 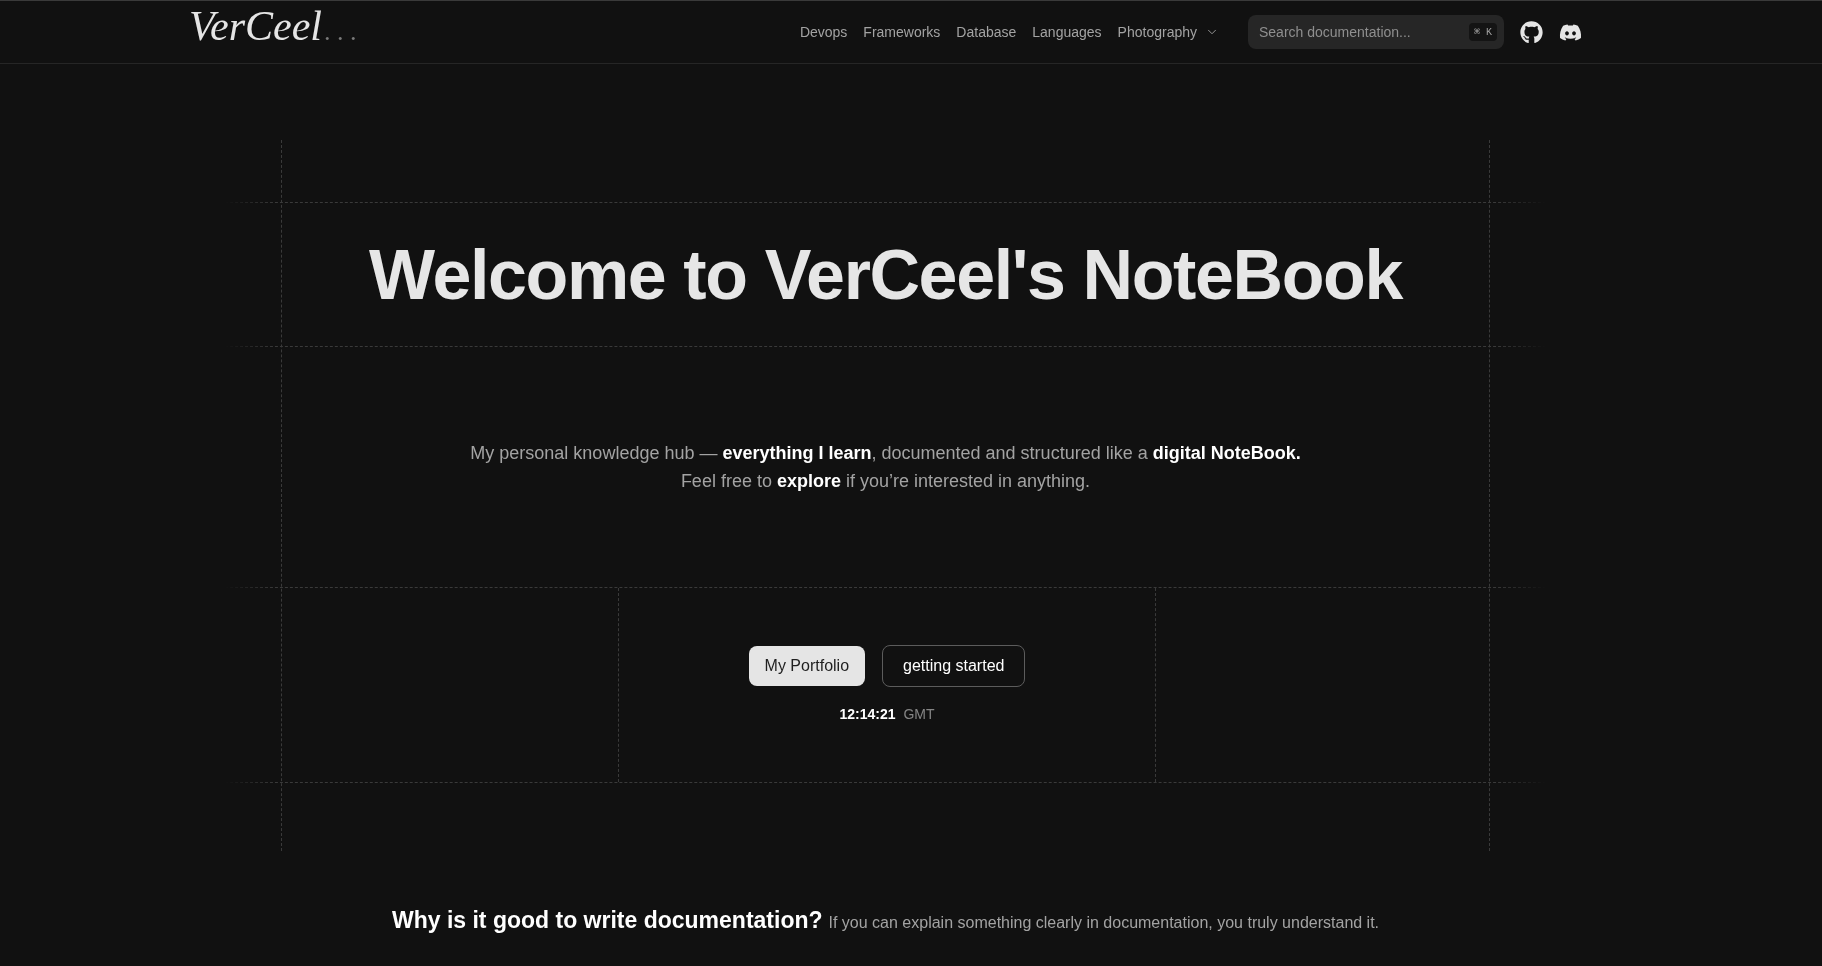 I want to click on shortcut-key: ⌘ K, so click(x=1482, y=32).